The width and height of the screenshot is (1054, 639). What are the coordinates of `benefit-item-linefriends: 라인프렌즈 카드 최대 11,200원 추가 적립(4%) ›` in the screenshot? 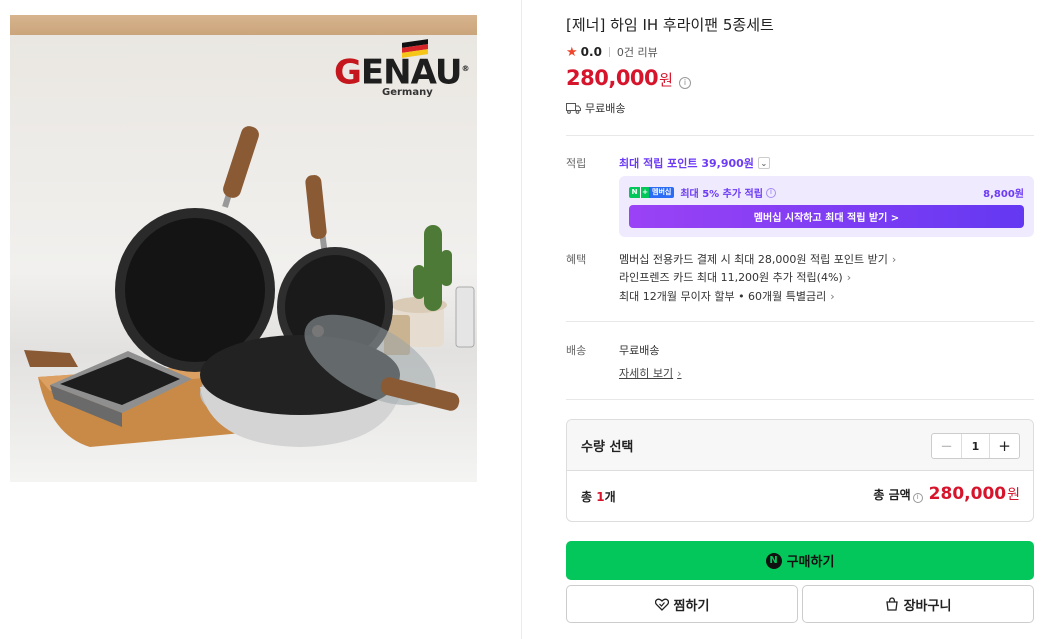 It's located at (735, 277).